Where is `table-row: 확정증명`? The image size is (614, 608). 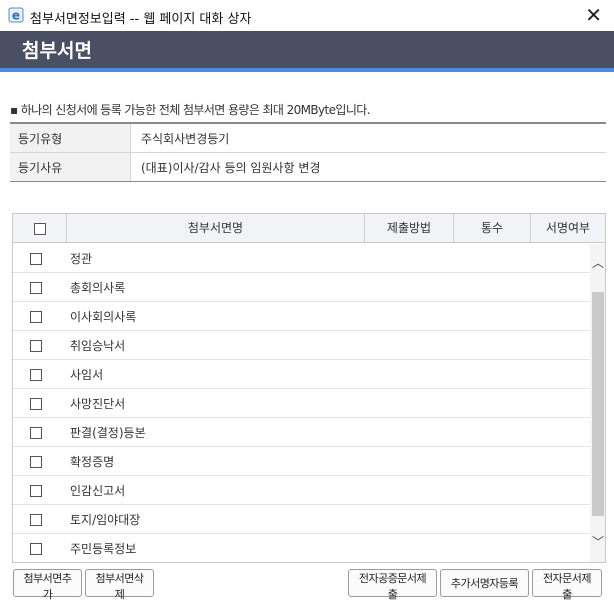 table-row: 확정증명 is located at coordinates (301, 461).